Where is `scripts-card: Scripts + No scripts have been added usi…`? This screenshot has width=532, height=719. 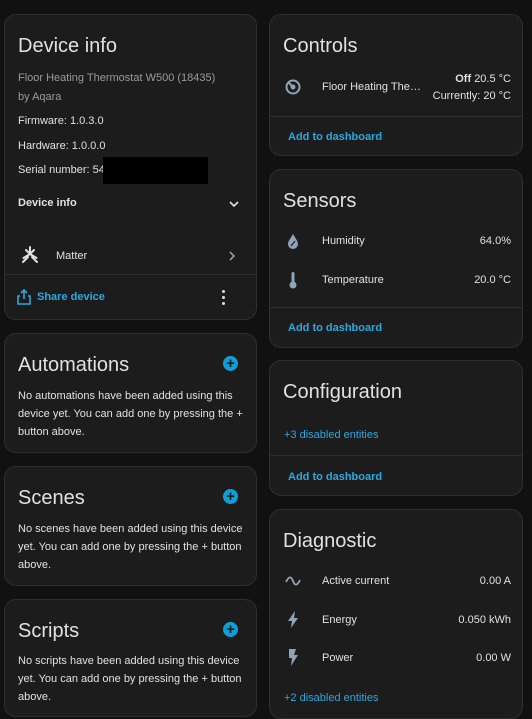 scripts-card: Scripts + No scripts have been added usi… is located at coordinates (130, 658).